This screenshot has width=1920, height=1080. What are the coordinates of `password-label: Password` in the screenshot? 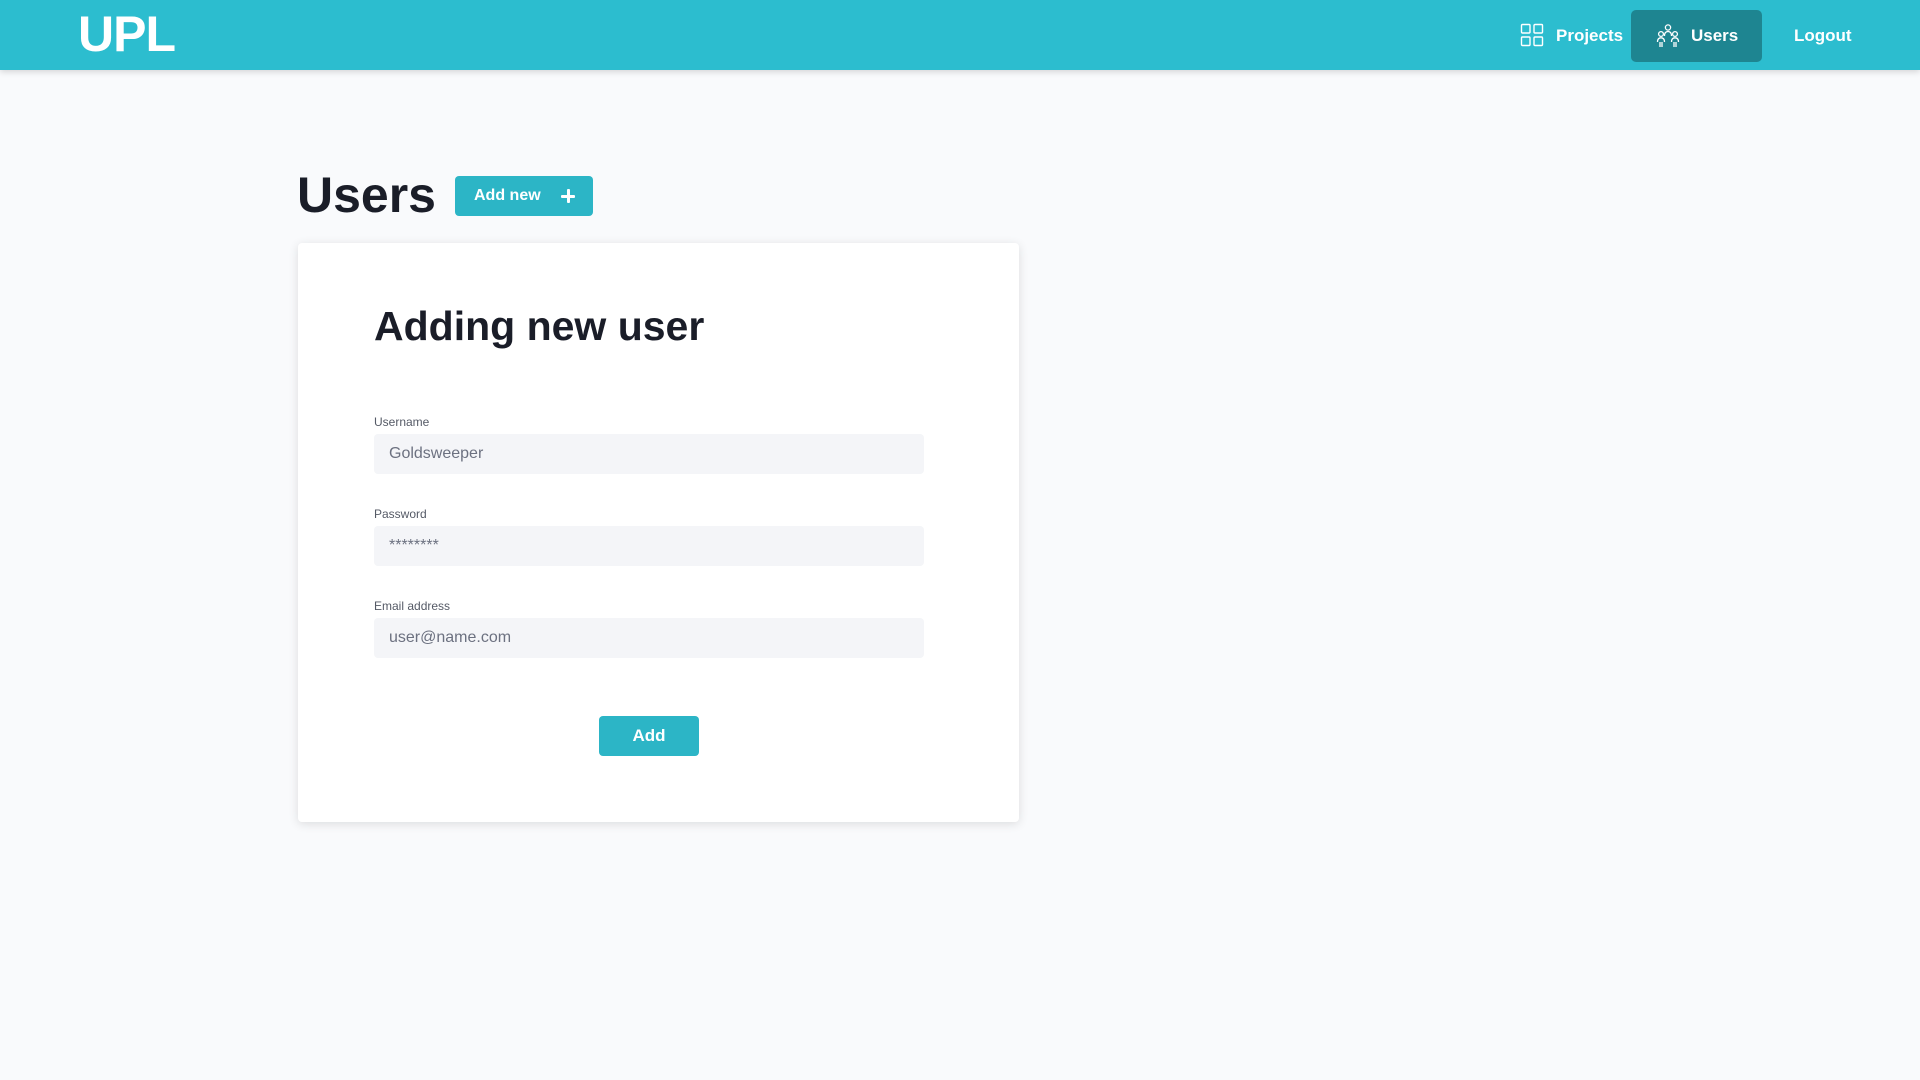 It's located at (400, 514).